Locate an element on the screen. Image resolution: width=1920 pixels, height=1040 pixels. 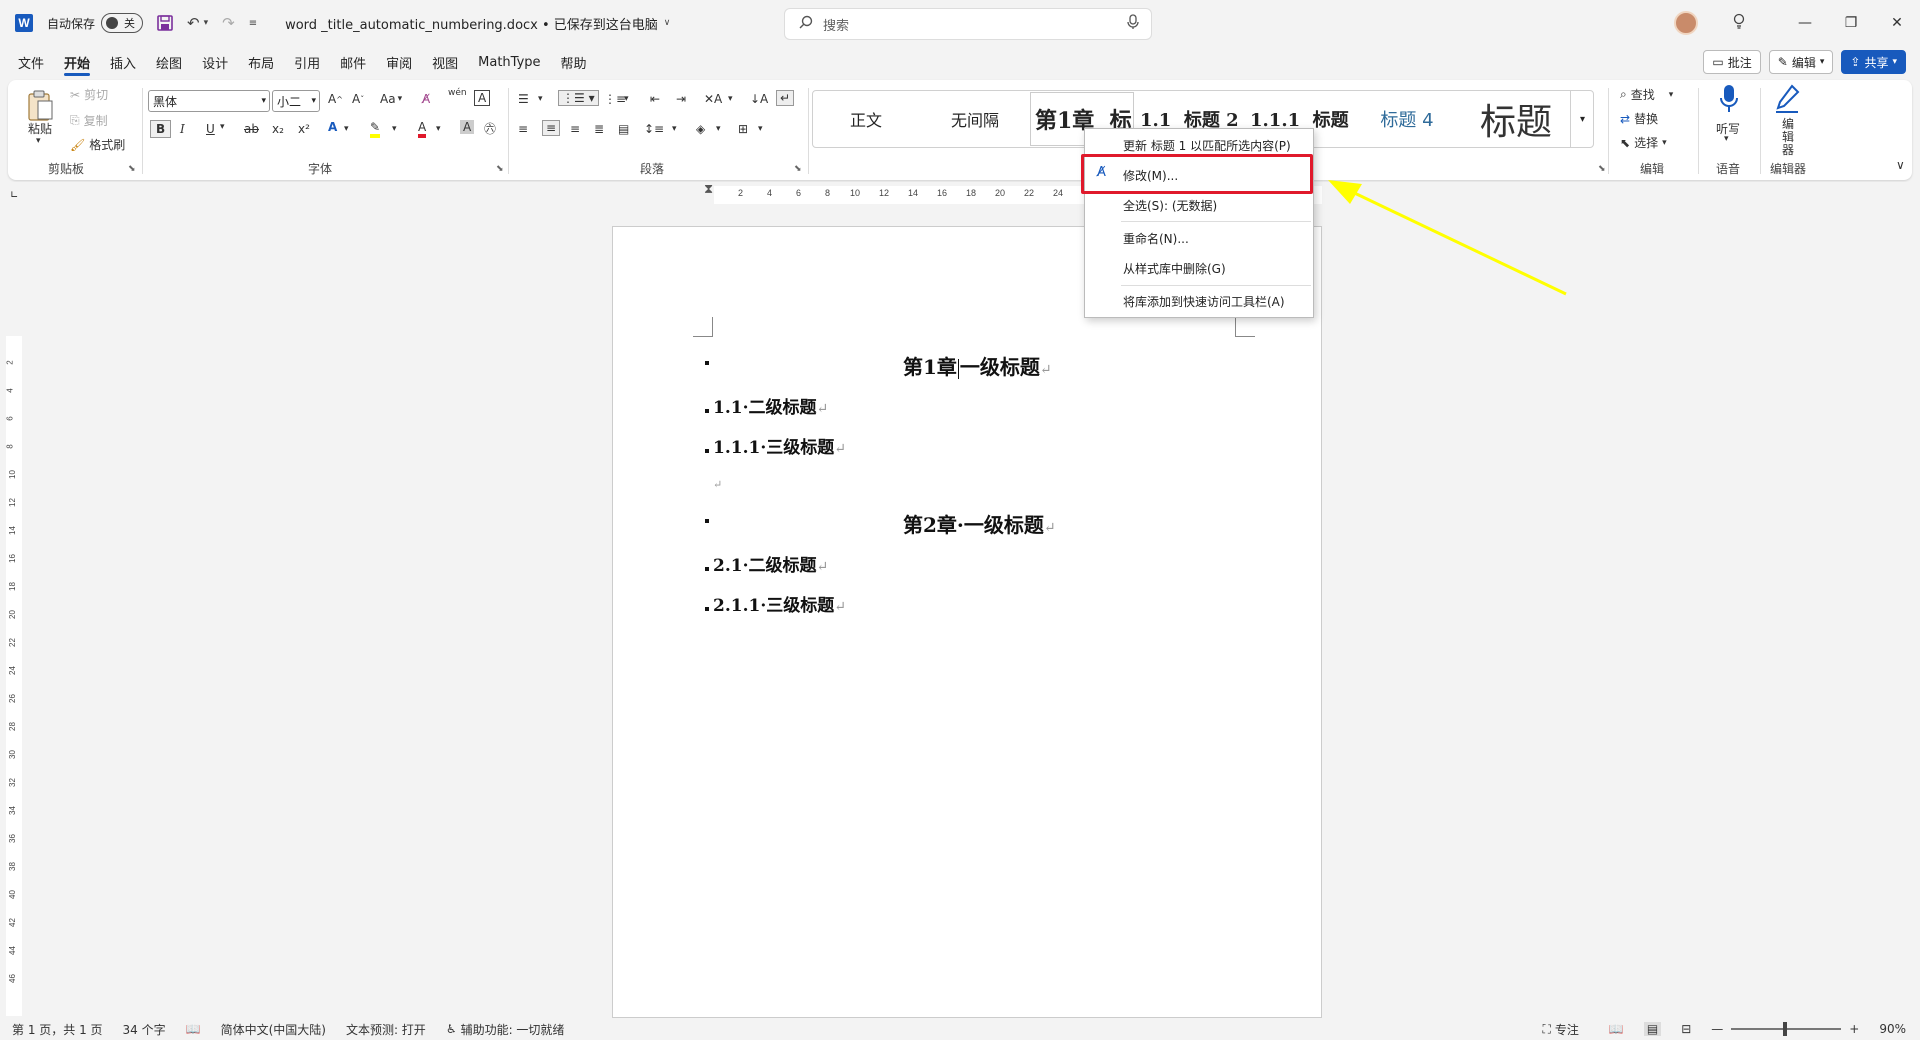
share-button: ⇪ 共享 ▾ is located at coordinates (1873, 62).